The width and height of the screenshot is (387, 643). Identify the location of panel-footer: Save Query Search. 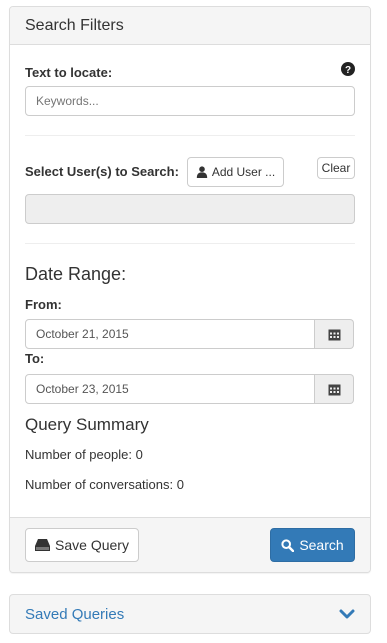
(190, 544).